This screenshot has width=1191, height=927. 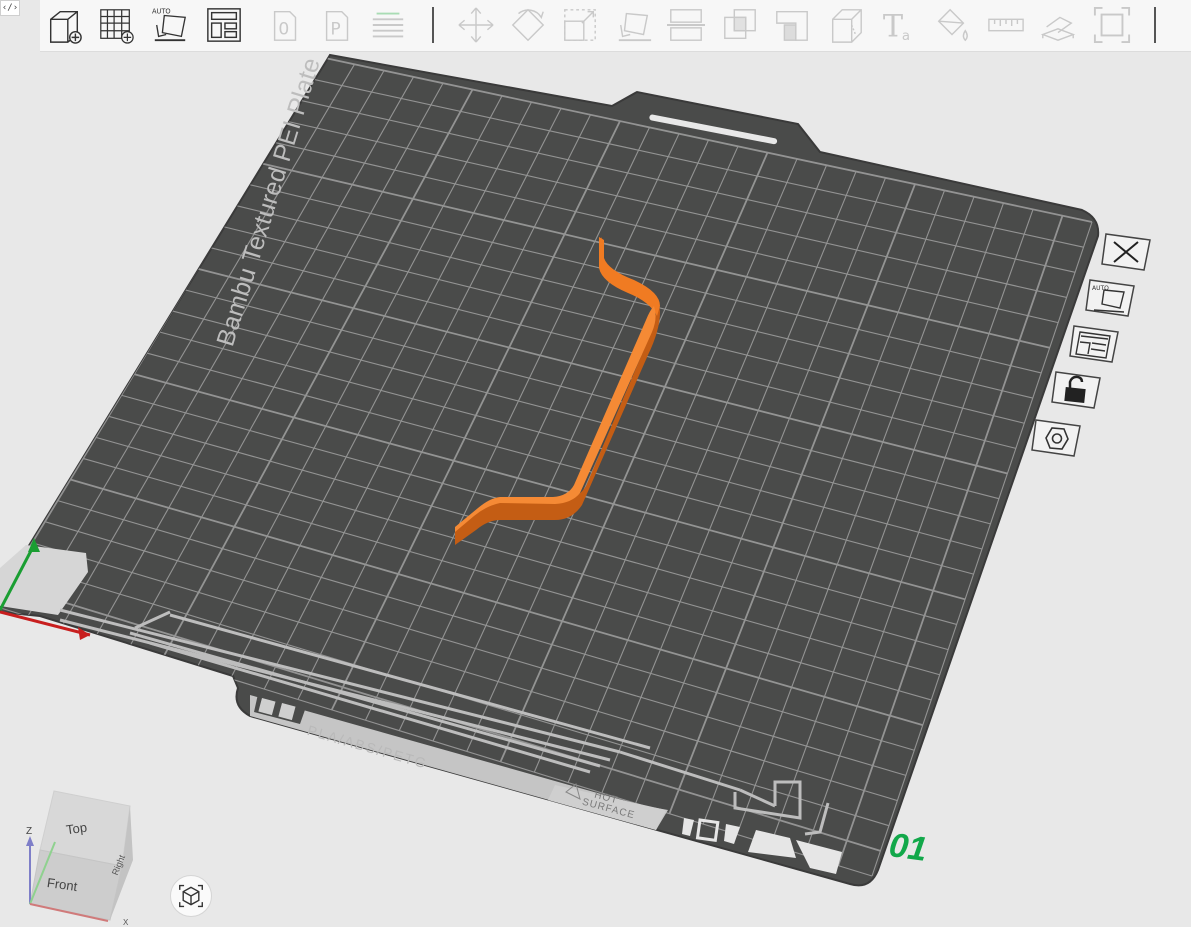 What do you see at coordinates (1182, 25) in the screenshot?
I see `view-options-icon` at bounding box center [1182, 25].